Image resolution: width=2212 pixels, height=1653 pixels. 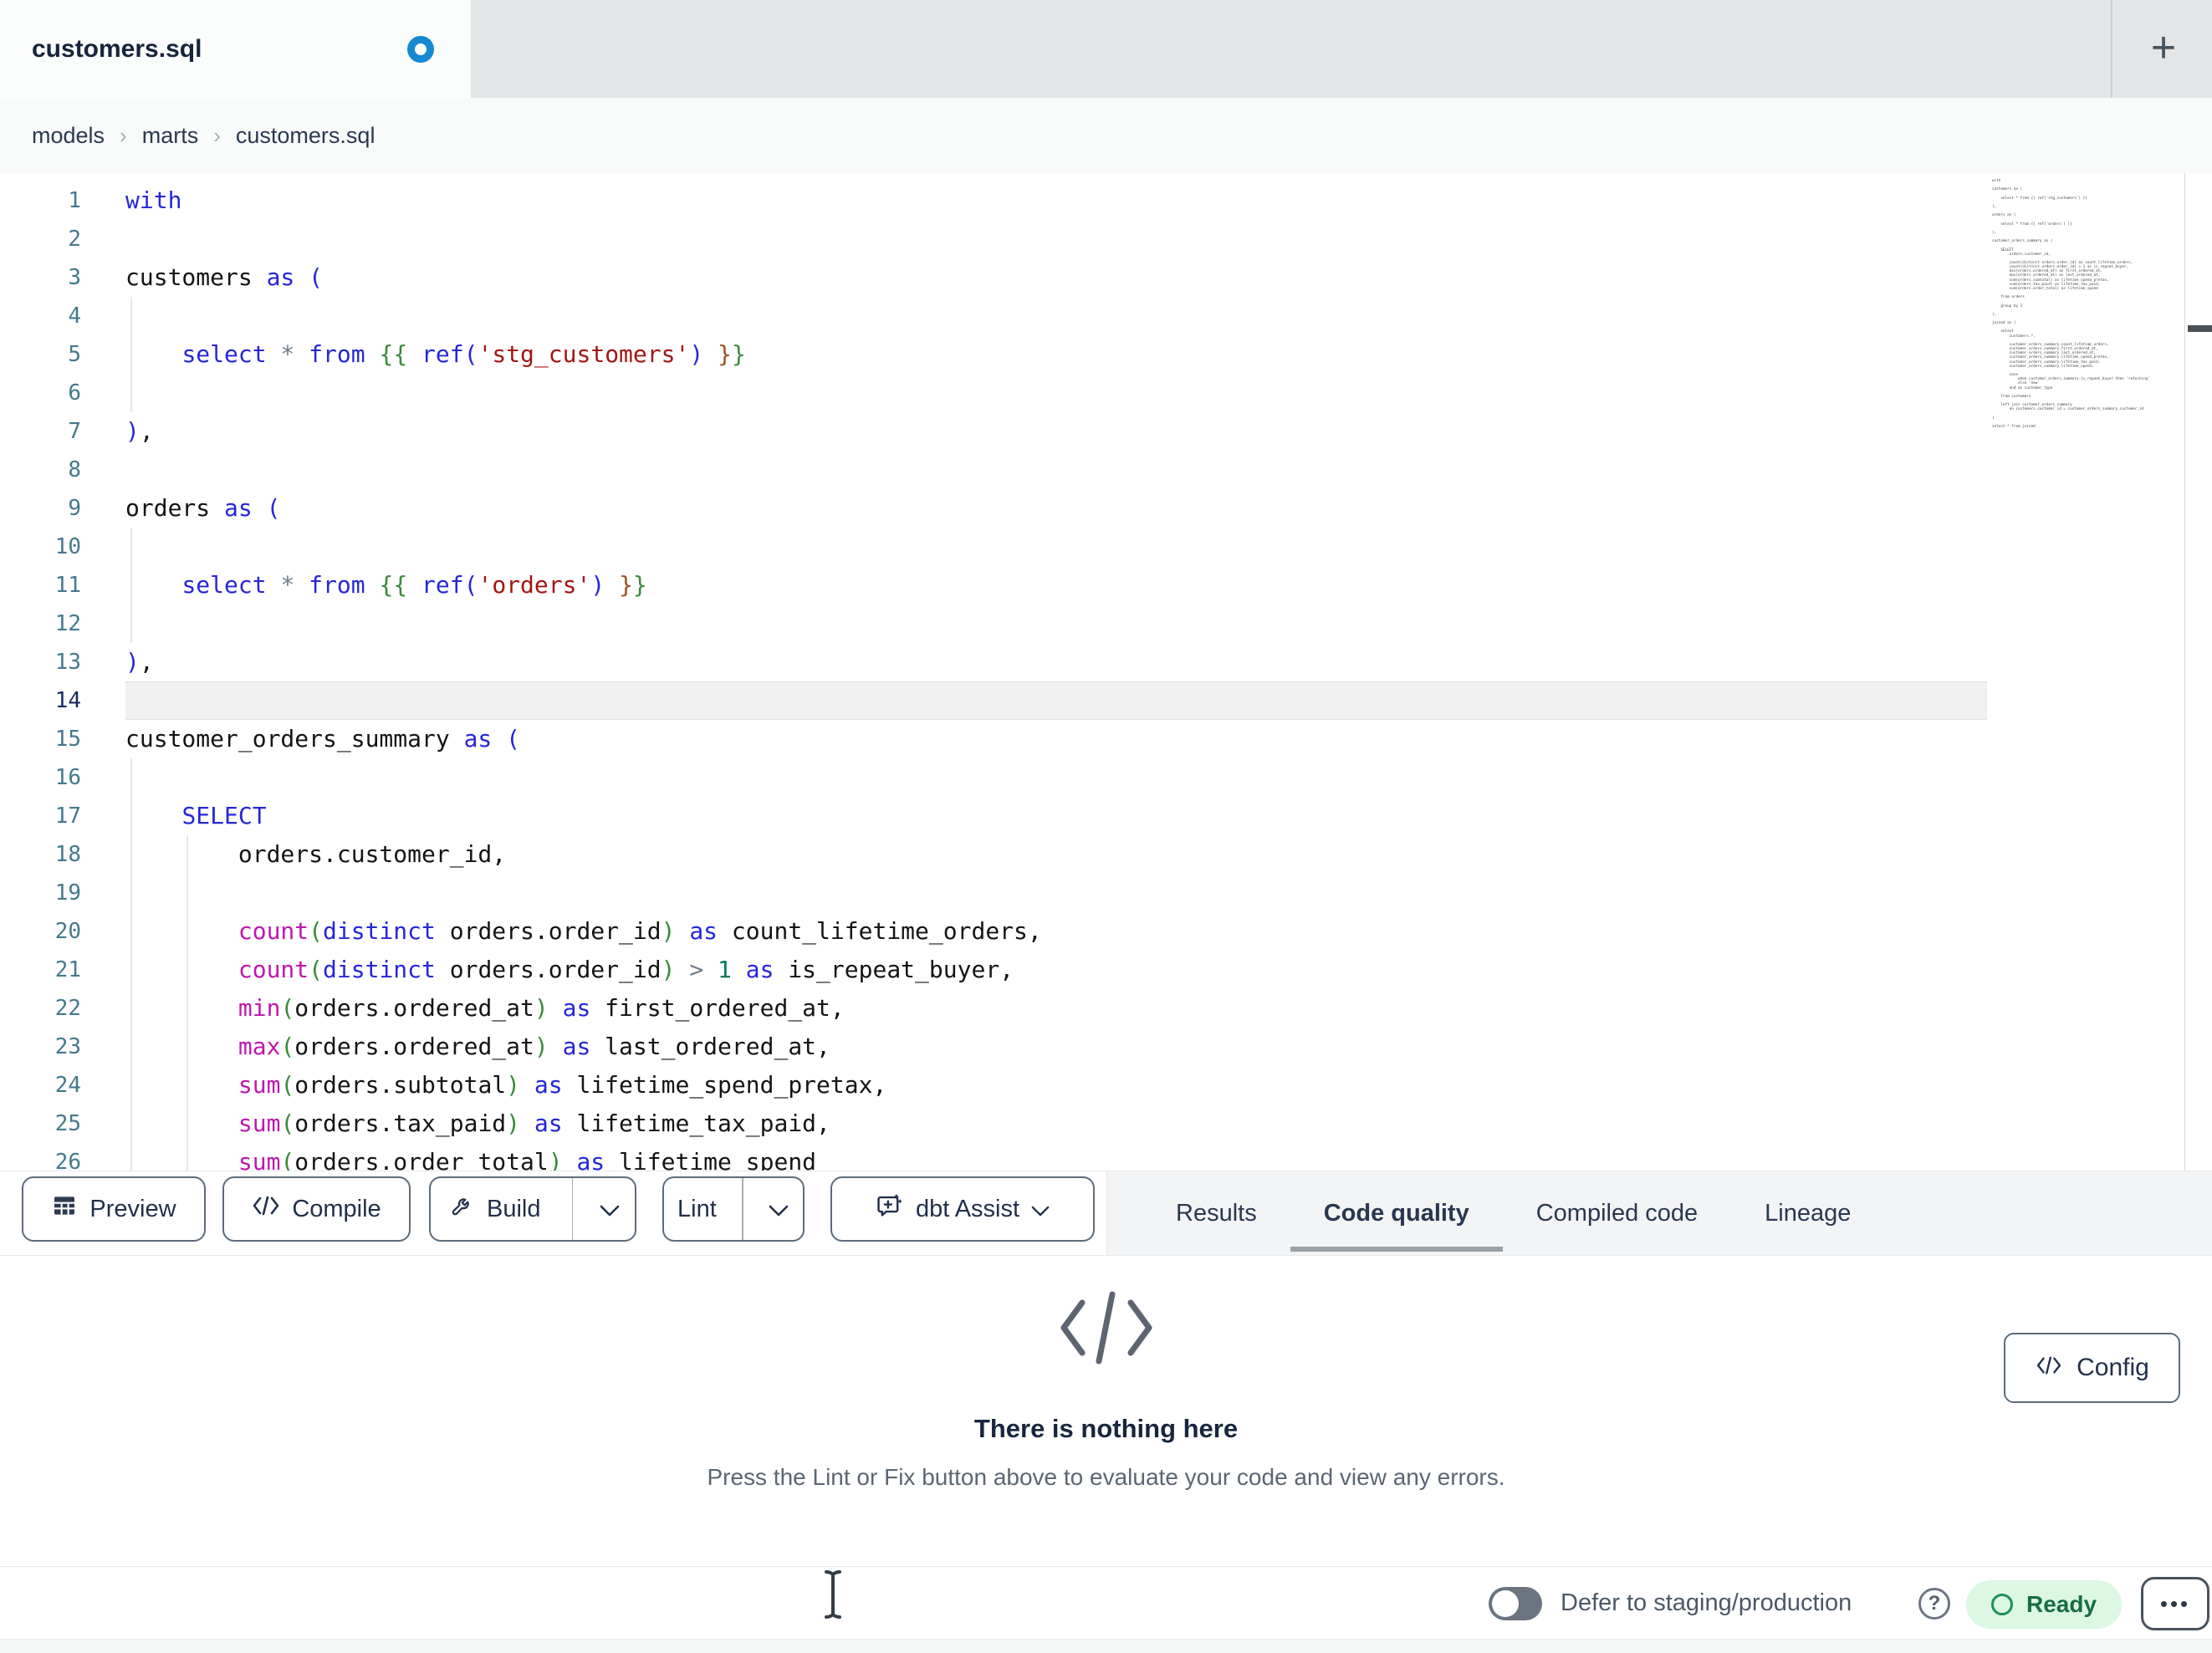 I want to click on code-line: 1 with, so click(x=521, y=200).